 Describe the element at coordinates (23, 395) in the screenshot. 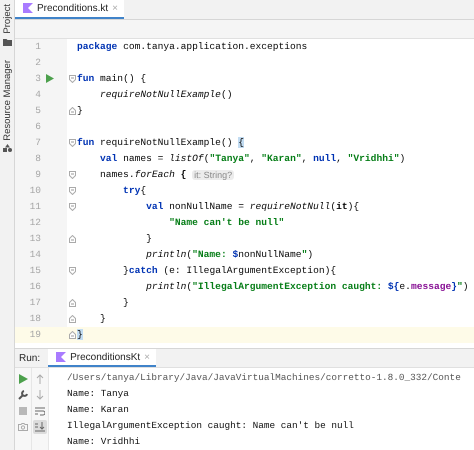

I see `wrench-icon` at that location.